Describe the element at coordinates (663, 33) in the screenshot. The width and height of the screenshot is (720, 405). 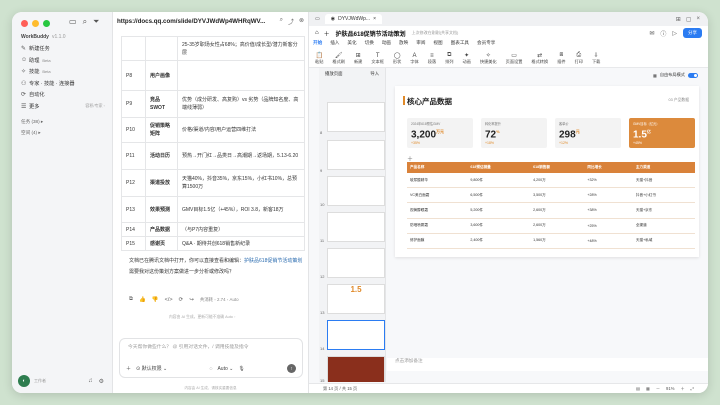
I see `info-icon: ⓘ` at that location.